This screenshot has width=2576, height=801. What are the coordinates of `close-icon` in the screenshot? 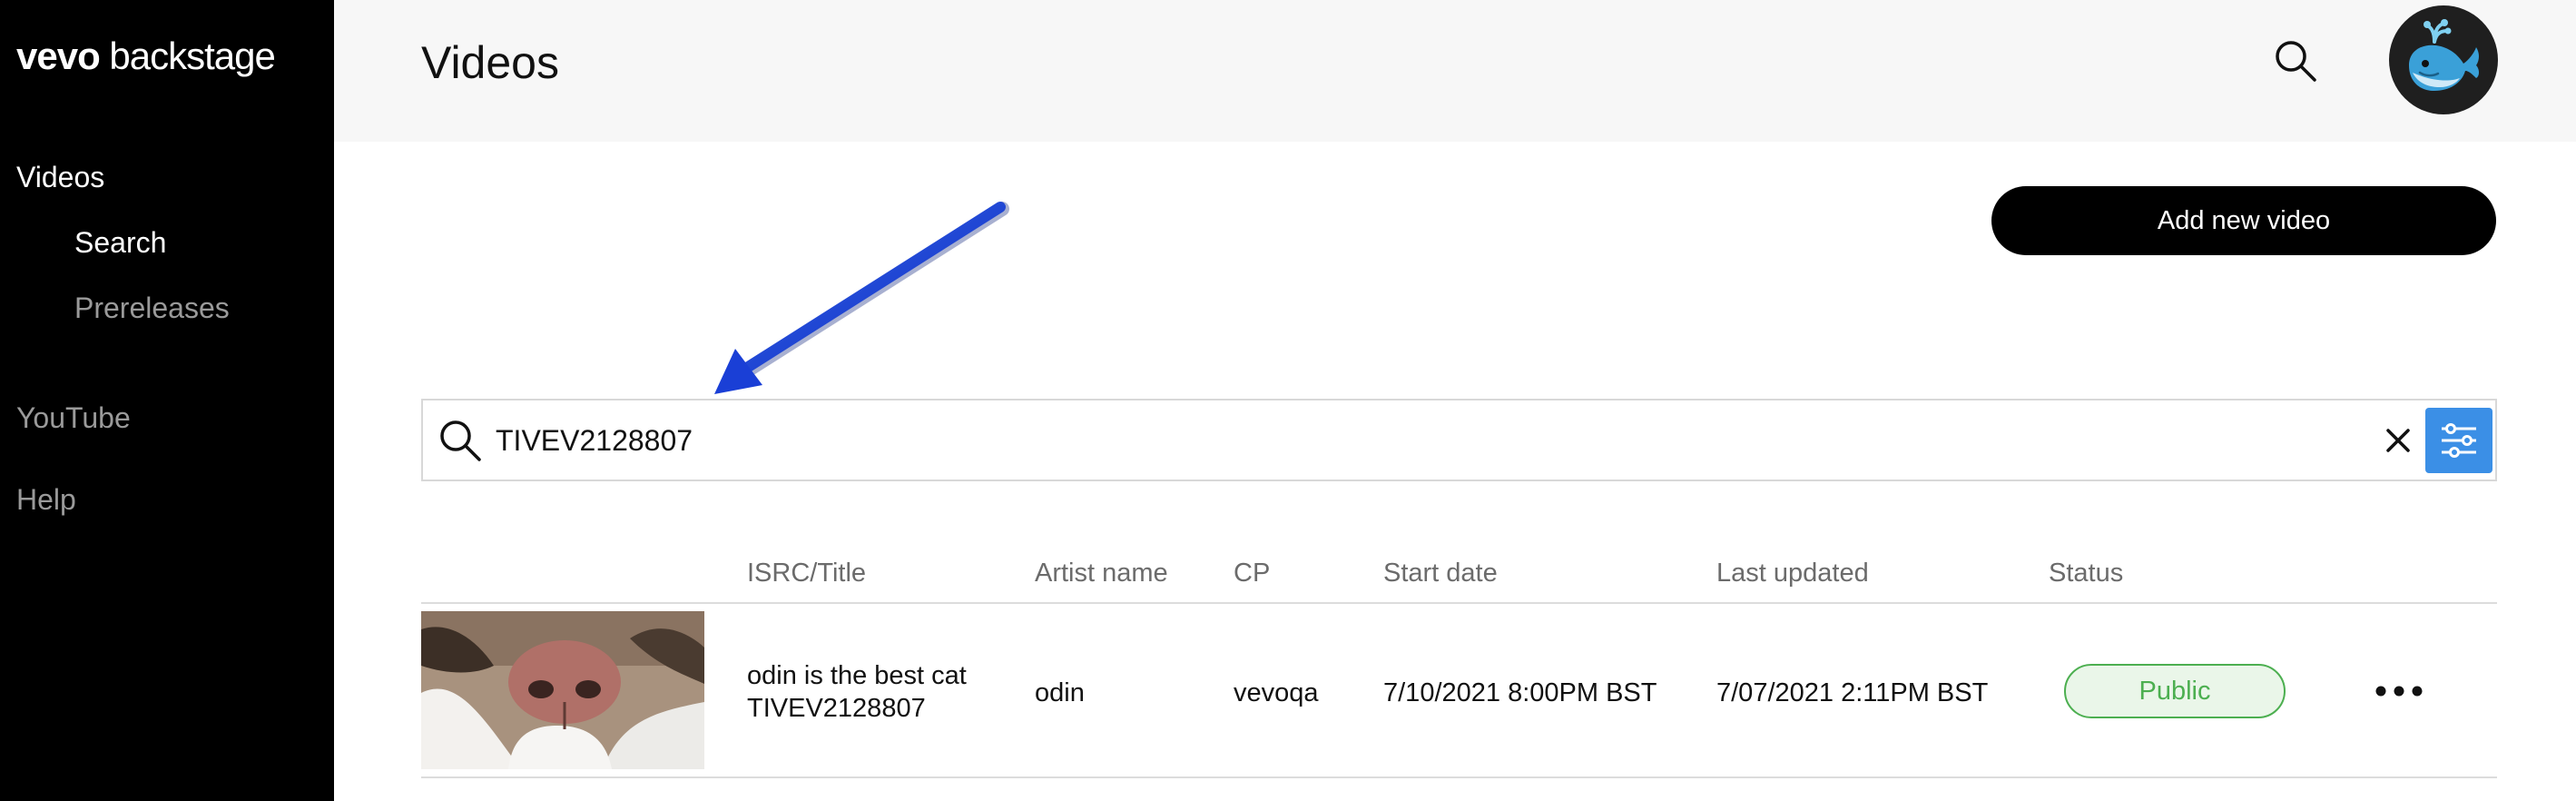 It's located at (2398, 440).